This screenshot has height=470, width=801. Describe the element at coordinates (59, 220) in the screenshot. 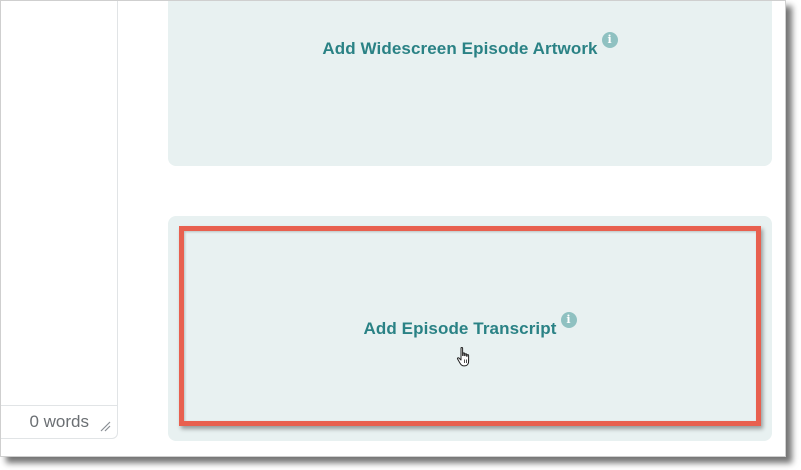

I see `description-editor: 0 words` at that location.